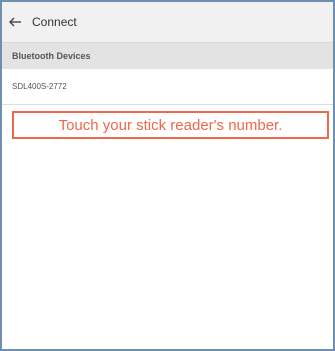 Image resolution: width=335 pixels, height=351 pixels. Describe the element at coordinates (167, 56) in the screenshot. I see `section-header-bluetooth-devices: Bluetooth Devices` at that location.